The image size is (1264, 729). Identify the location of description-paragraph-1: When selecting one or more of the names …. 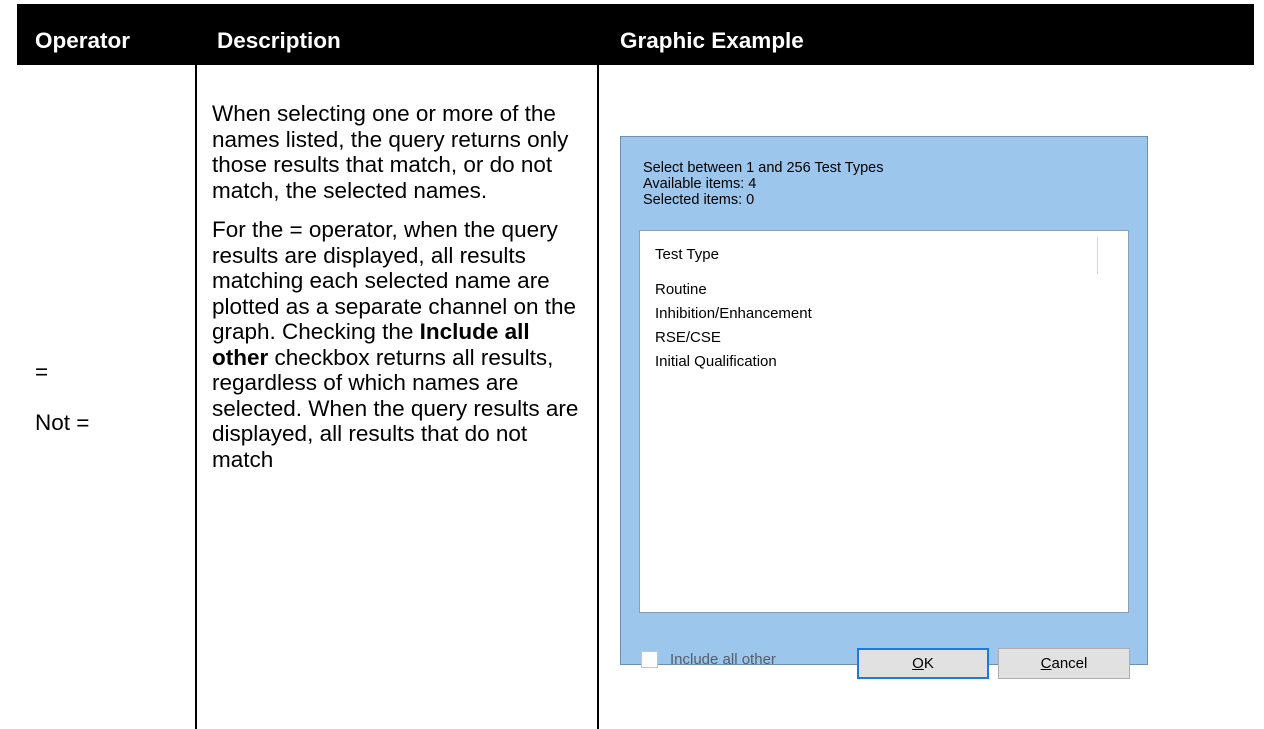
(390, 152).